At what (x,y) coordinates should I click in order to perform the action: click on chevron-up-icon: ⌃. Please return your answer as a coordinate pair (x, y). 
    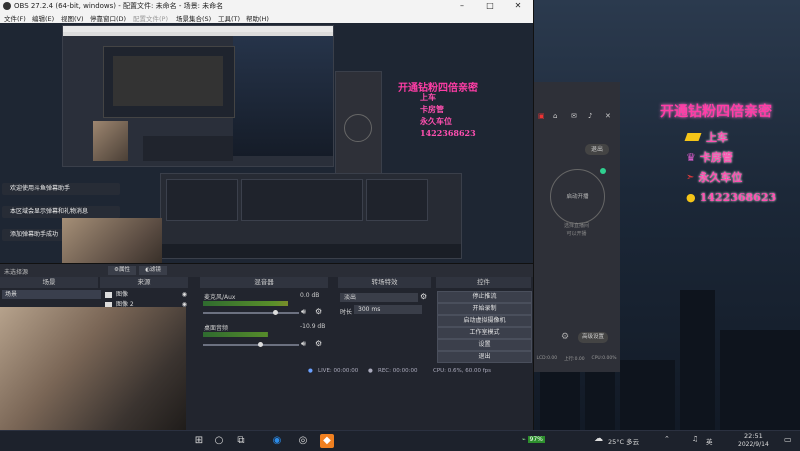
    Looking at the image, I should click on (667, 439).